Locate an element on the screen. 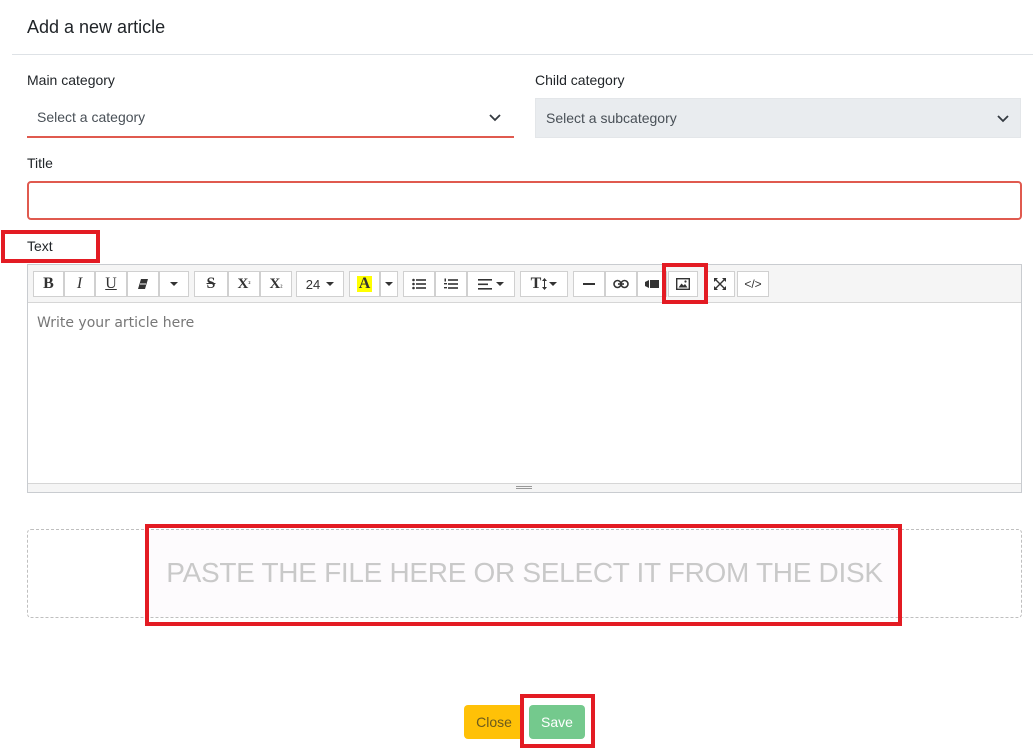  horizontal-rule-button is located at coordinates (589, 284).